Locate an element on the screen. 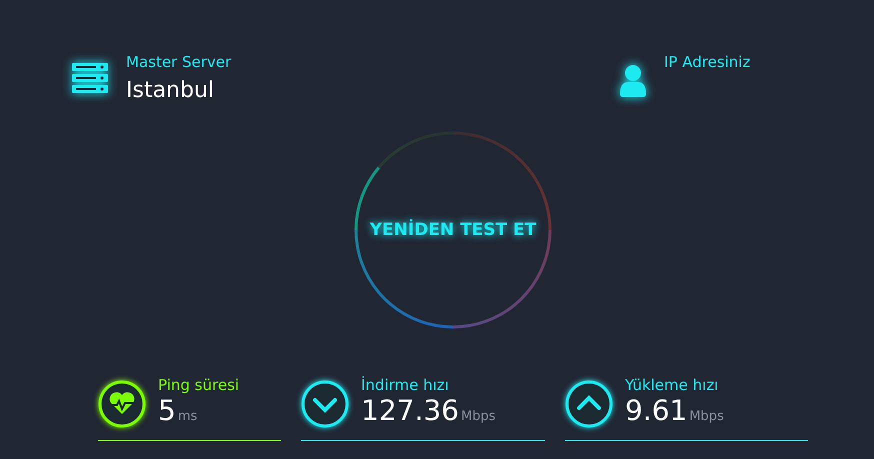 This screenshot has width=874, height=459. server-icon is located at coordinates (90, 78).